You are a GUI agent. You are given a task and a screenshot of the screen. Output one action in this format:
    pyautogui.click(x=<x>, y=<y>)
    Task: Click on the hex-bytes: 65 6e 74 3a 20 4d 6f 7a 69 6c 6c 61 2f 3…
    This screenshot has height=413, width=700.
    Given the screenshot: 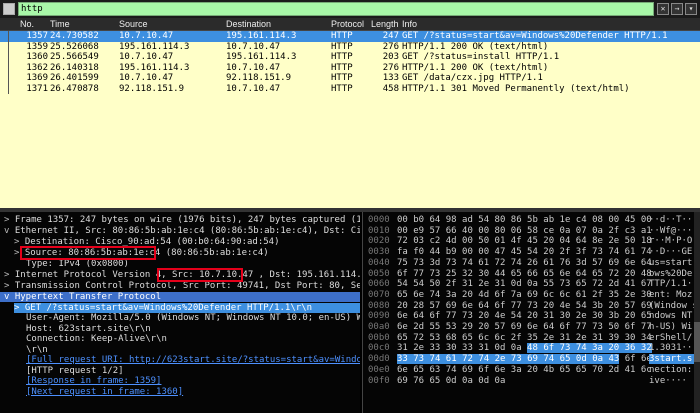 What is the action you would take?
    pyautogui.click(x=524, y=295)
    